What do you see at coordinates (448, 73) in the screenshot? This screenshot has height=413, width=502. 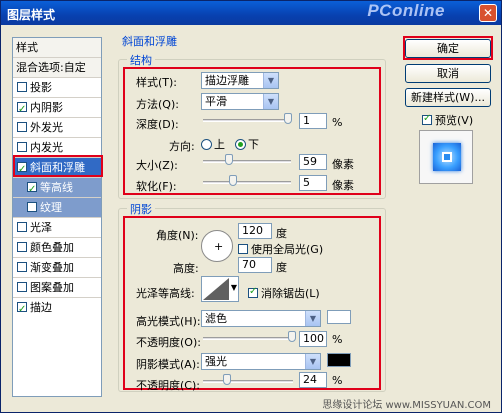 I see `cancel-button: 取消` at bounding box center [448, 73].